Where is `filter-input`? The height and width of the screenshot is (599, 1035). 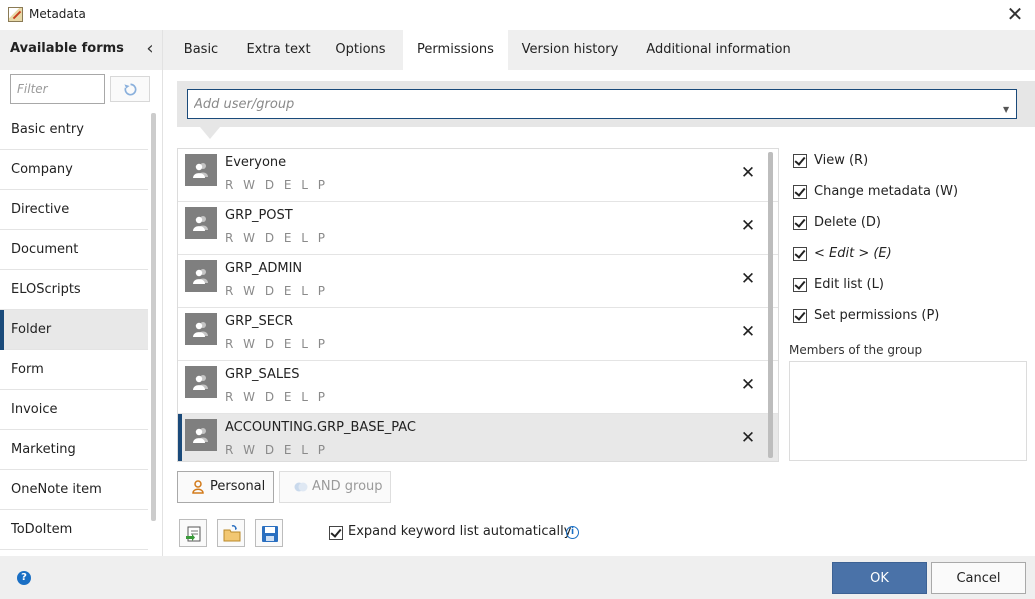 filter-input is located at coordinates (57, 89).